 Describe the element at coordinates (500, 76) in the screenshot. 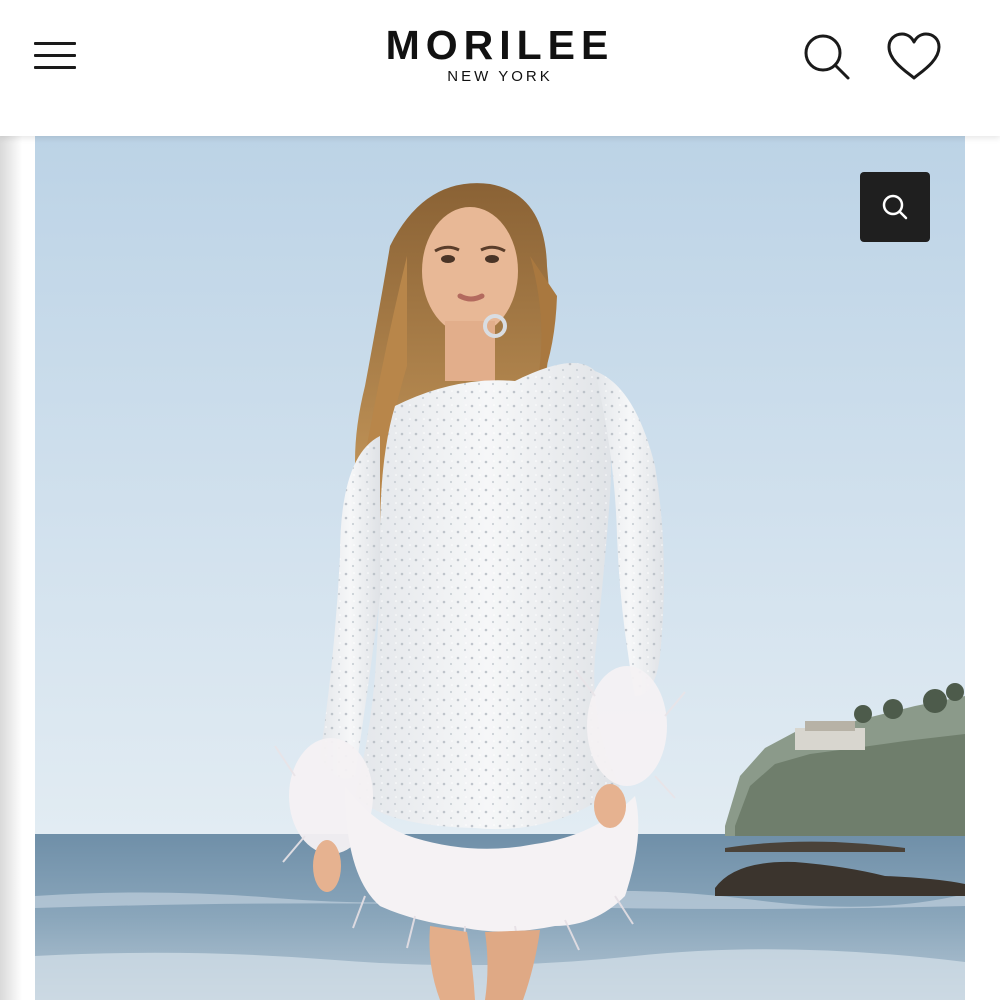

I see `brand-location: NEW YORK` at that location.